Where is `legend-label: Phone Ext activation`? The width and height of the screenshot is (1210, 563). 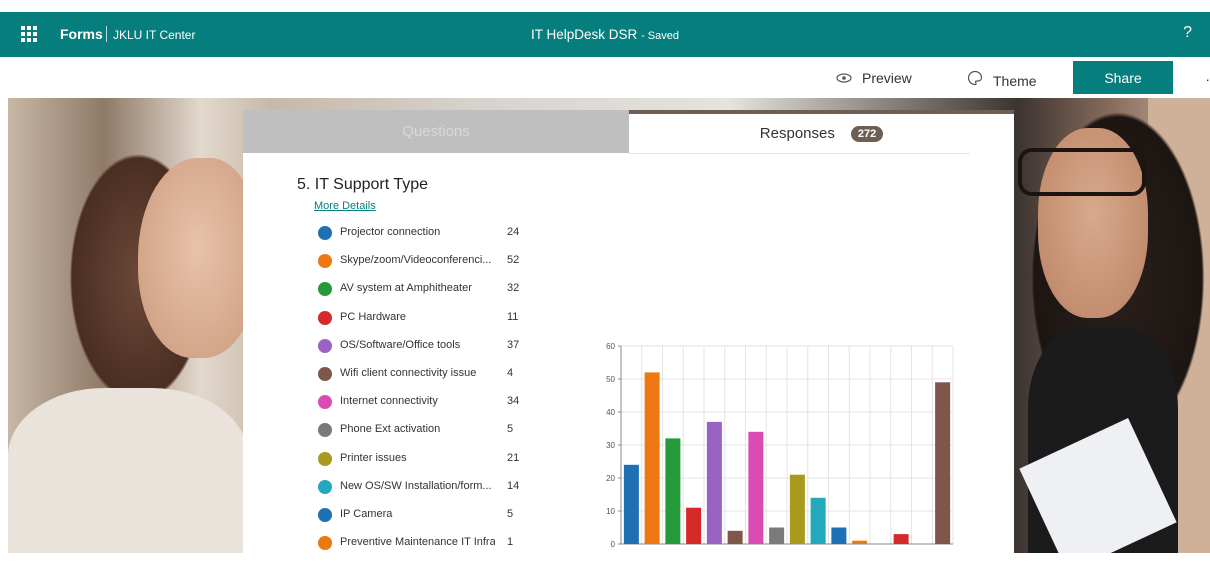
legend-label: Phone Ext activation is located at coordinates (390, 429).